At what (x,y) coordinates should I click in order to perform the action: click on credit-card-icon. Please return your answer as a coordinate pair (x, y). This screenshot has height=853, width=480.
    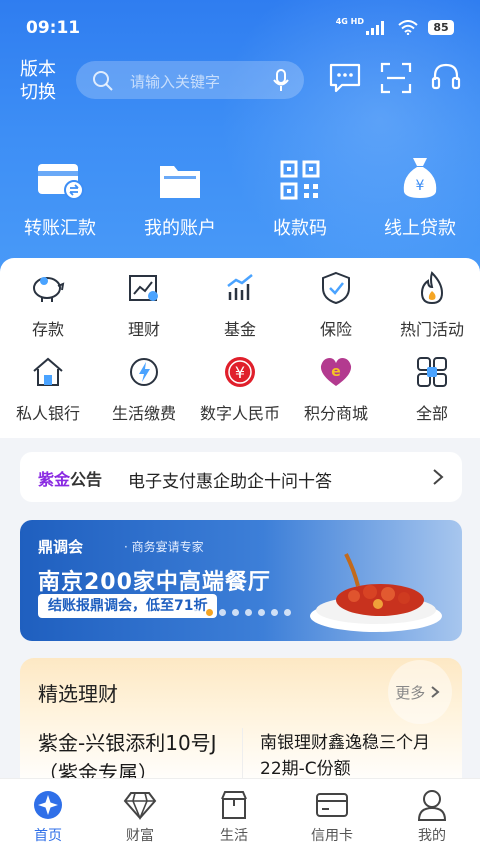
    Looking at the image, I should click on (332, 805).